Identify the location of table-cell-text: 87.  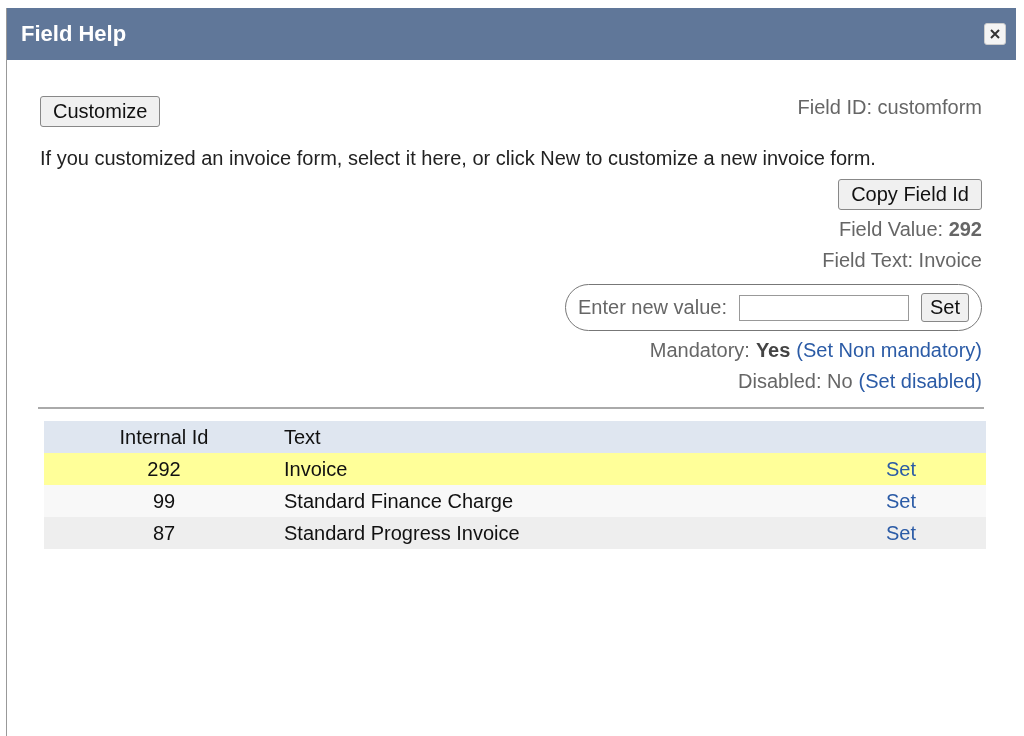
(164, 533).